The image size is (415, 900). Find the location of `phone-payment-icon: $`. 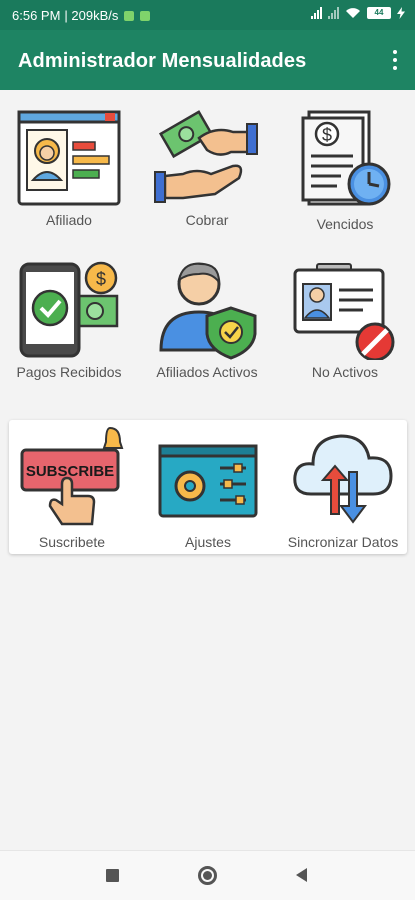

phone-payment-icon: $ is located at coordinates (69, 309).